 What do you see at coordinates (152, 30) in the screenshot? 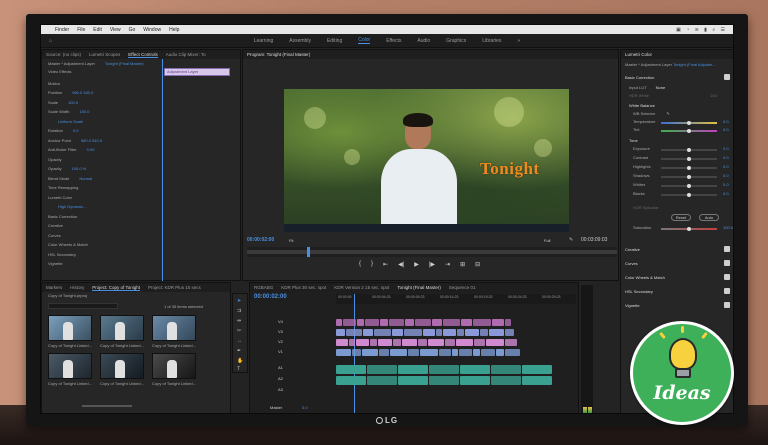
I see `menu-window: Window` at bounding box center [152, 30].